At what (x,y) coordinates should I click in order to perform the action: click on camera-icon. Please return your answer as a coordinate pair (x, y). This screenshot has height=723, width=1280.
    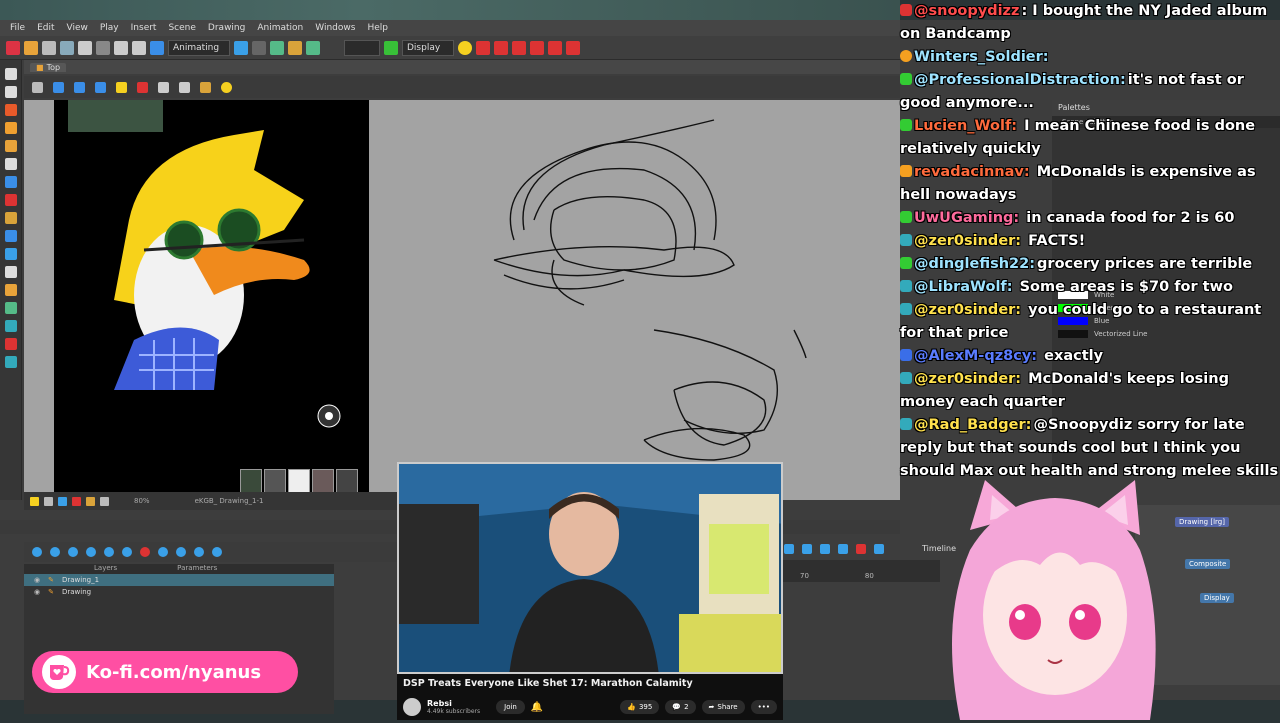
    Looking at the image, I should click on (58, 87).